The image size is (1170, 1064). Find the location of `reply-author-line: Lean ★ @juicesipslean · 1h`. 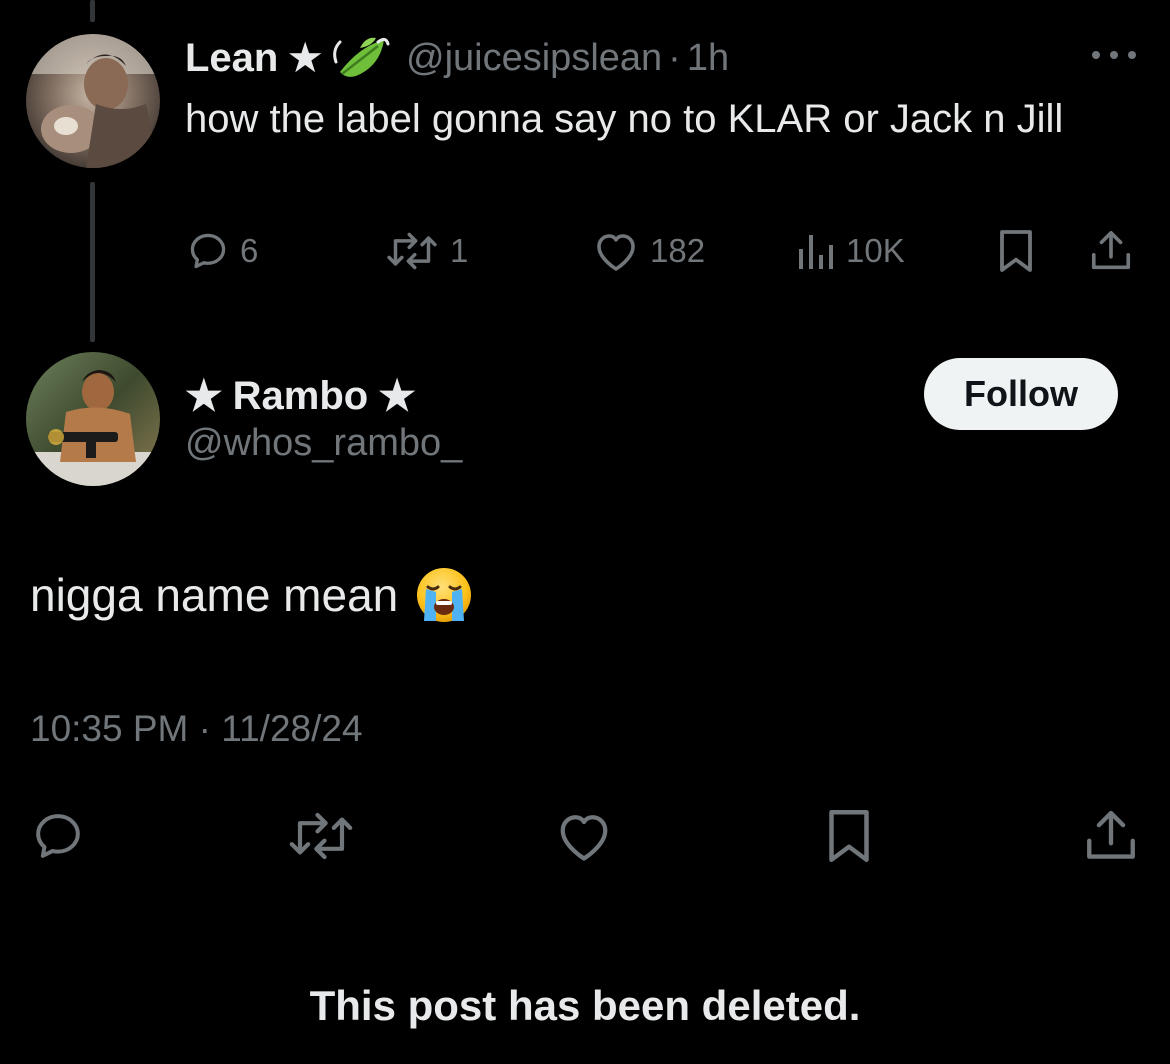

reply-author-line: Lean ★ @juicesipslean · 1h is located at coordinates (457, 58).